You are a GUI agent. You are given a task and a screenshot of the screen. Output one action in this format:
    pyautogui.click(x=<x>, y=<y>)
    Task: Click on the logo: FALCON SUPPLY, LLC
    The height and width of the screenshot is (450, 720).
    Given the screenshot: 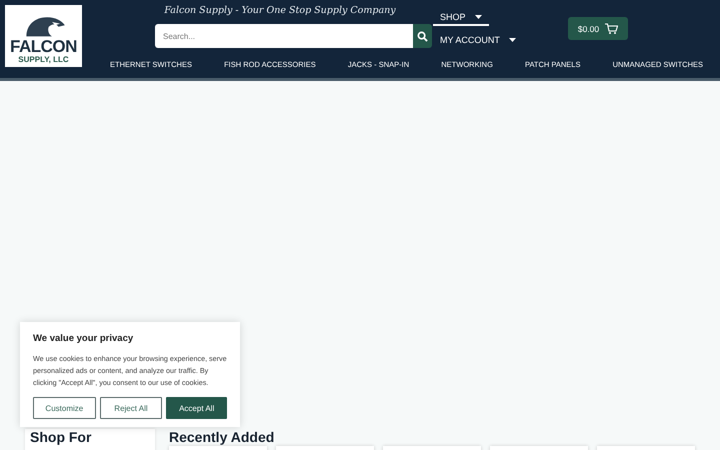 What is the action you would take?
    pyautogui.click(x=43, y=36)
    